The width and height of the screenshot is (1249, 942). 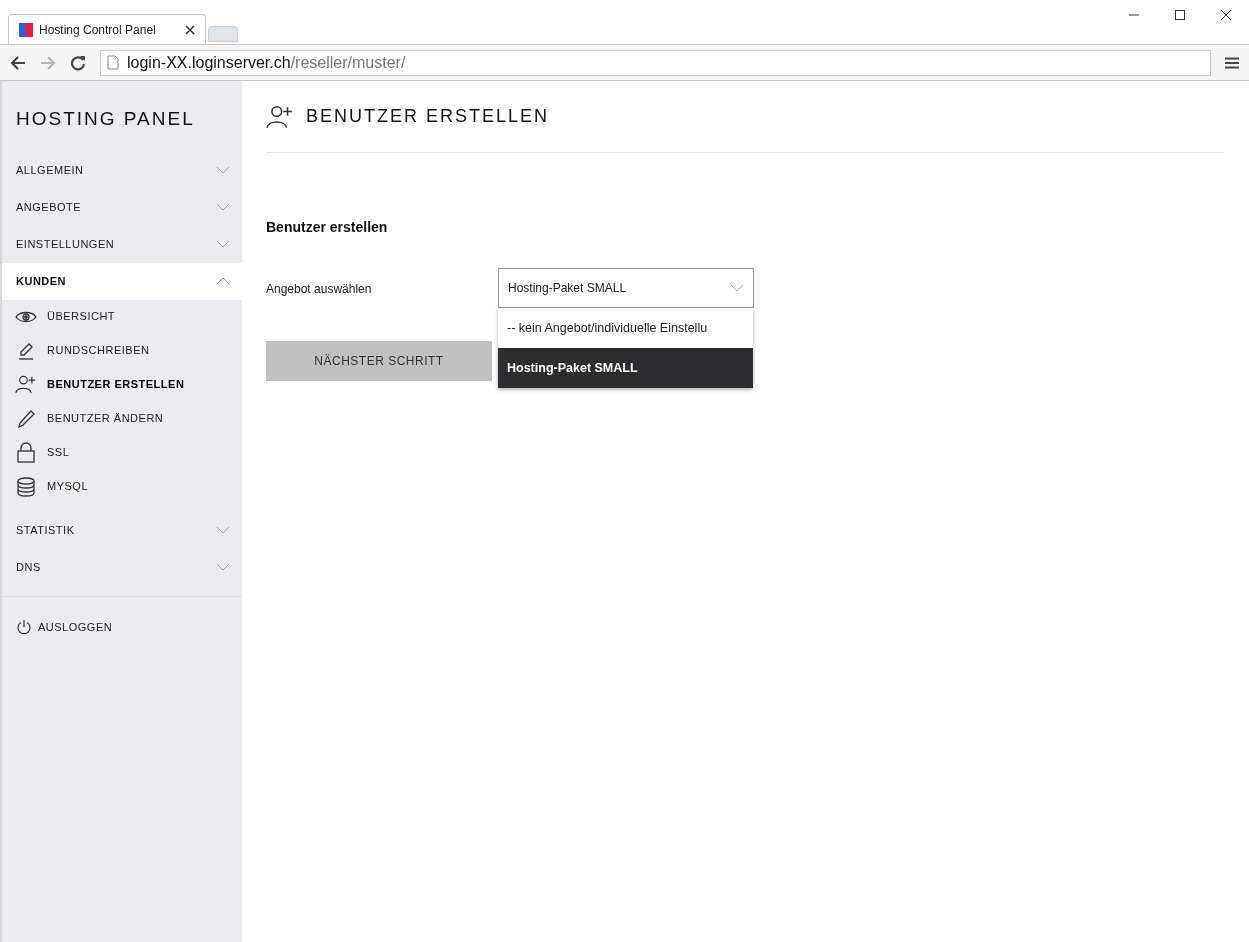 I want to click on nav-item: BENUTZER ÄNDERN, so click(x=122, y=418).